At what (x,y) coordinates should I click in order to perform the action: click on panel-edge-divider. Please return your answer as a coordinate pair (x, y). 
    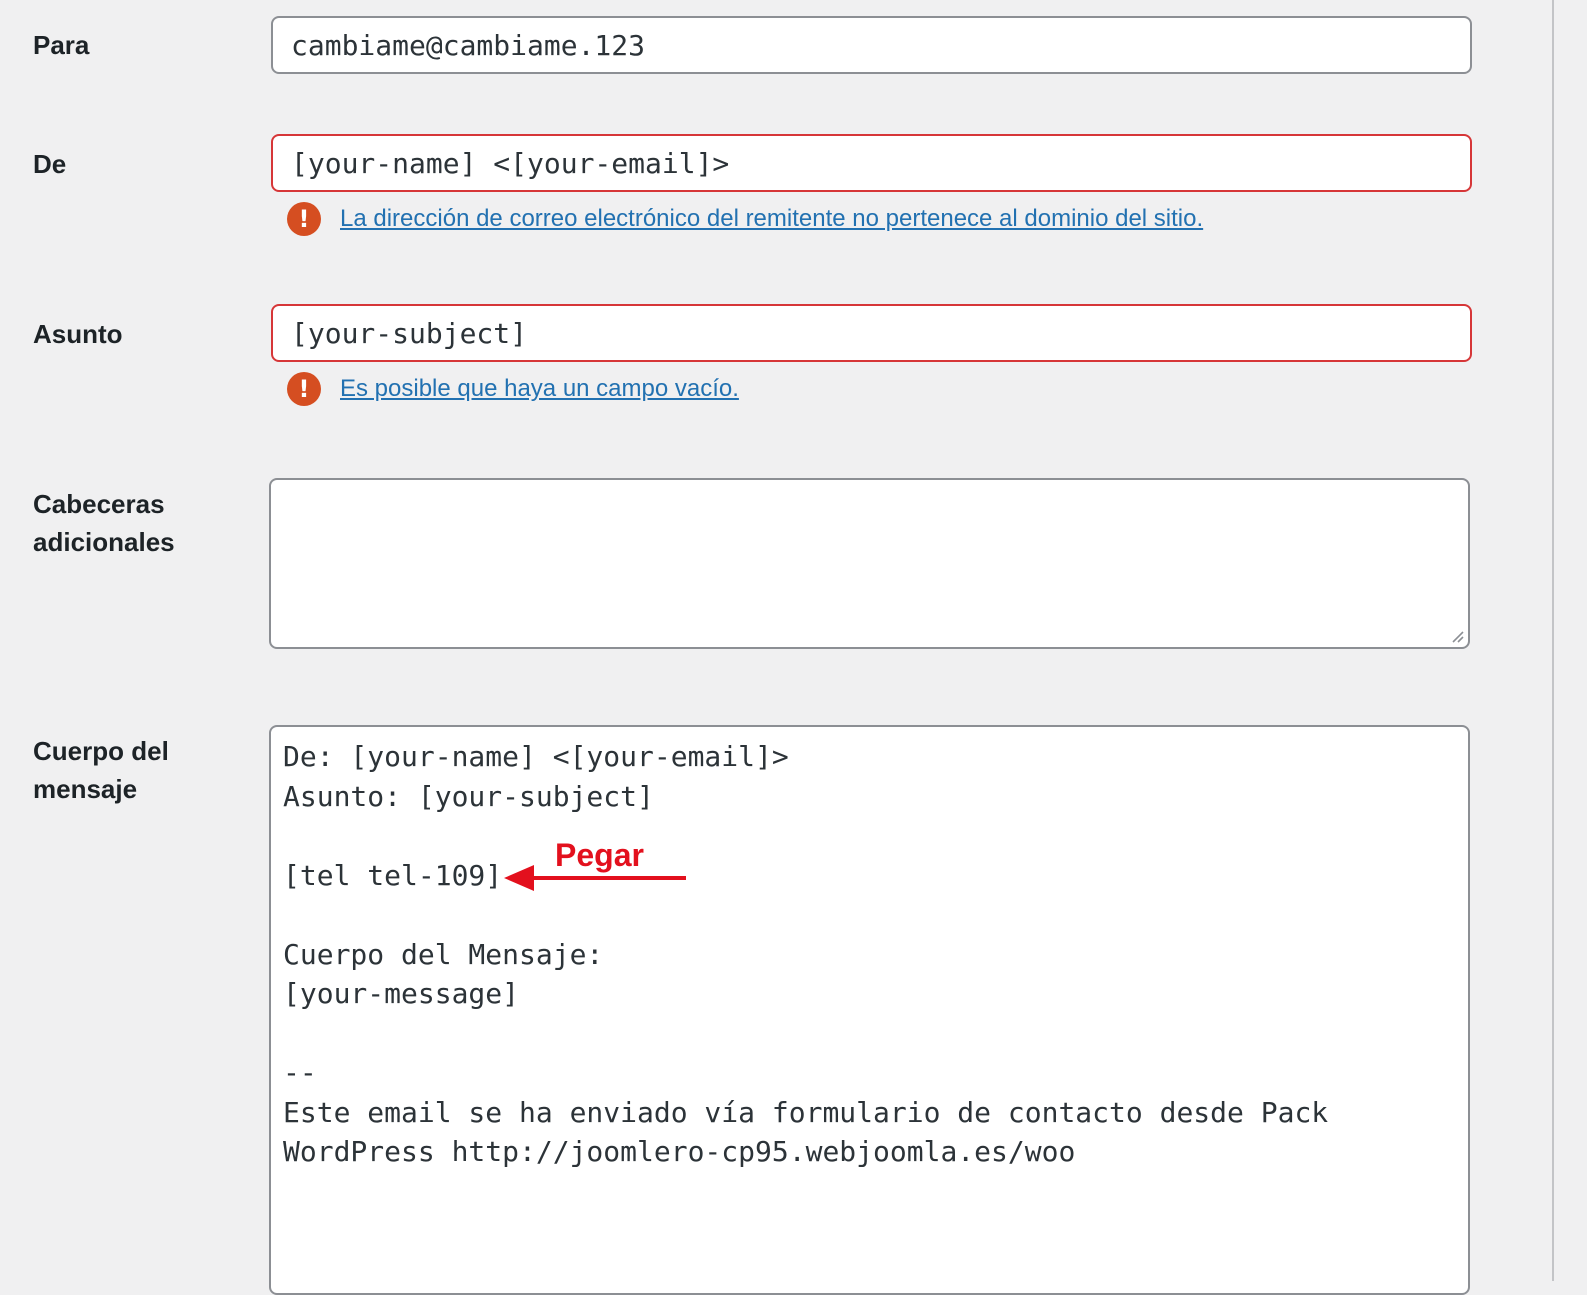
    Looking at the image, I should click on (1553, 640).